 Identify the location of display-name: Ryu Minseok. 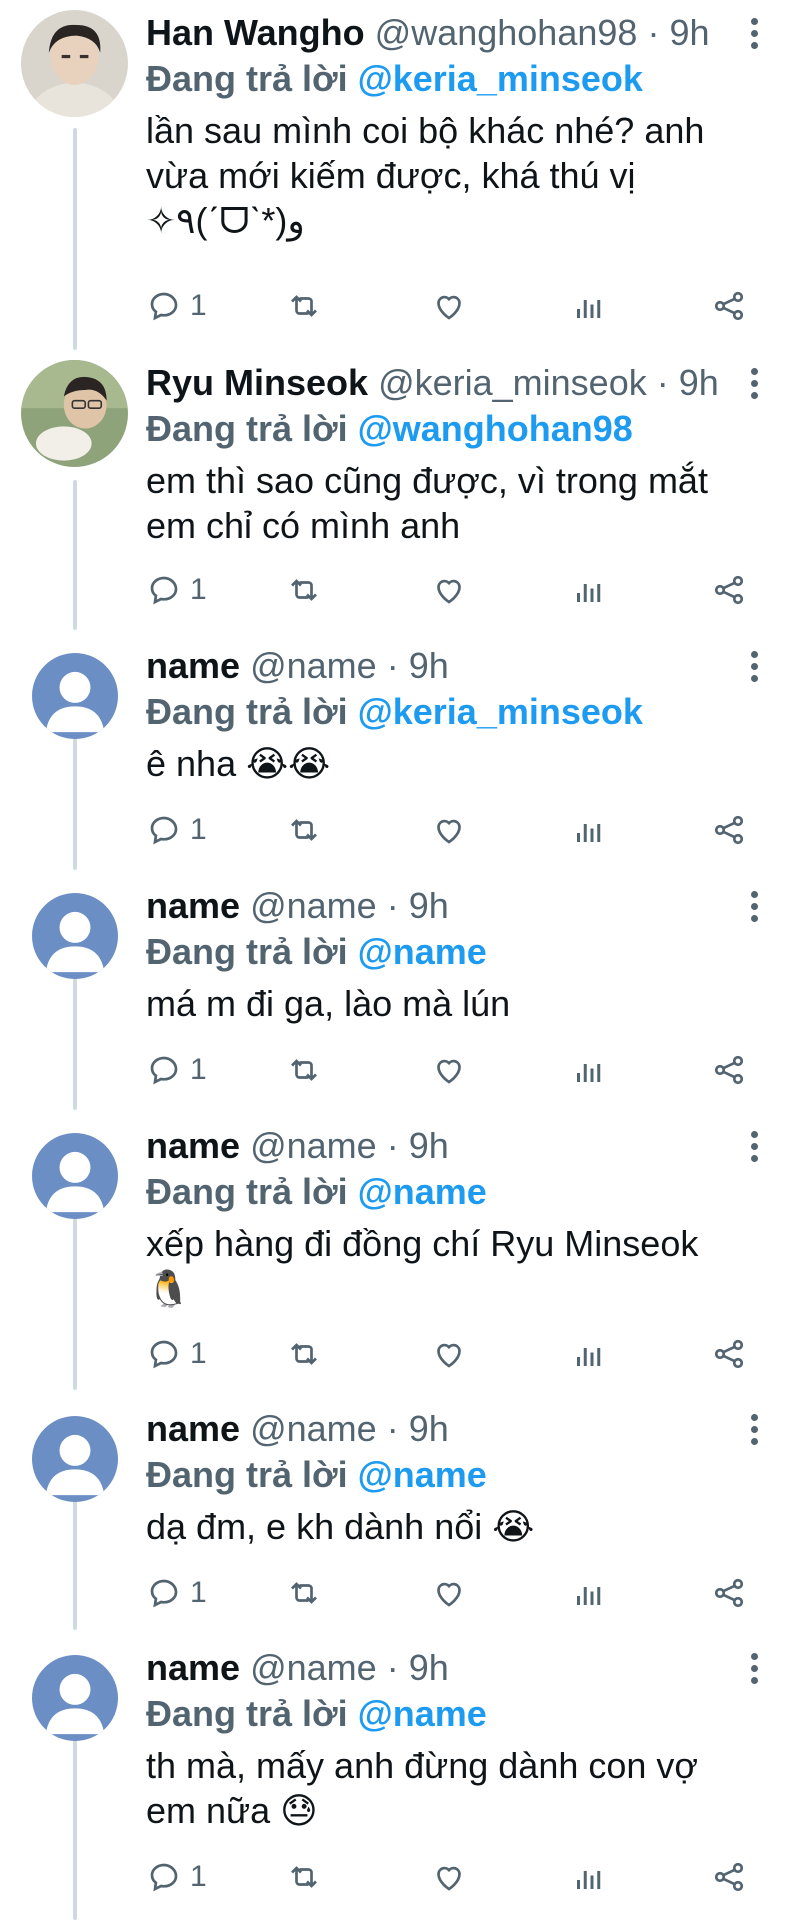
(257, 382).